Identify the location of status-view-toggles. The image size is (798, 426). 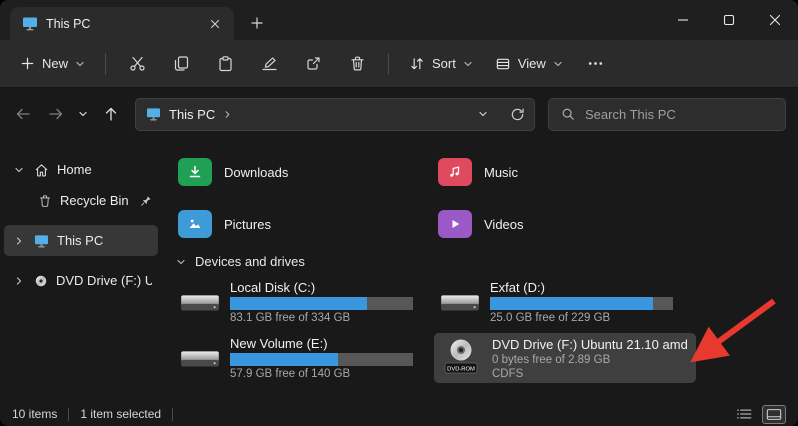
(759, 414).